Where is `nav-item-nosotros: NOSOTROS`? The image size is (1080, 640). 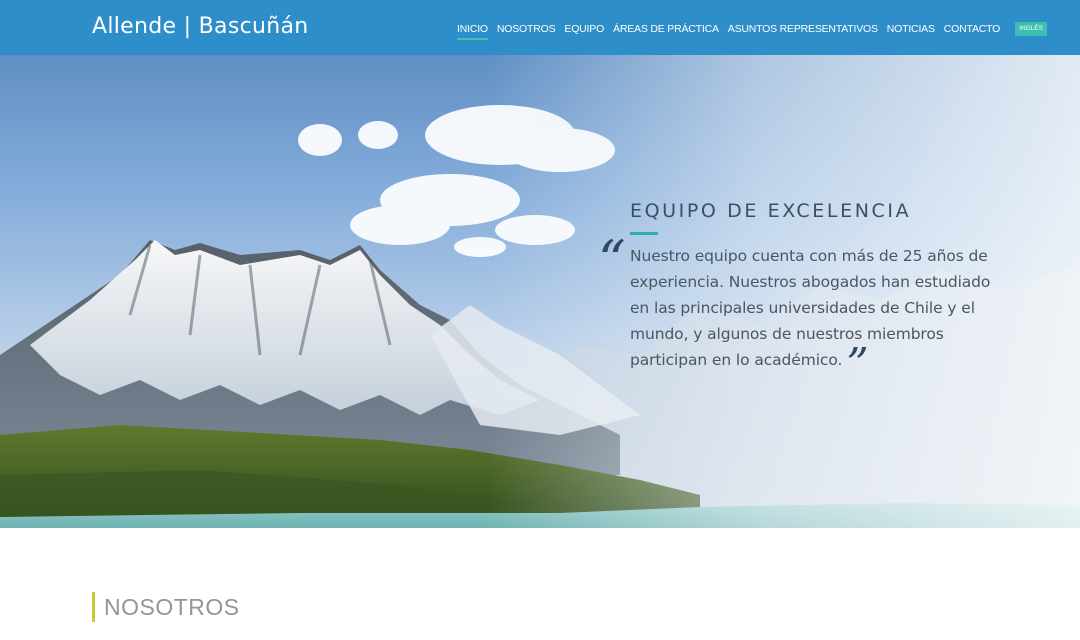
nav-item-nosotros: NOSOTROS is located at coordinates (526, 29).